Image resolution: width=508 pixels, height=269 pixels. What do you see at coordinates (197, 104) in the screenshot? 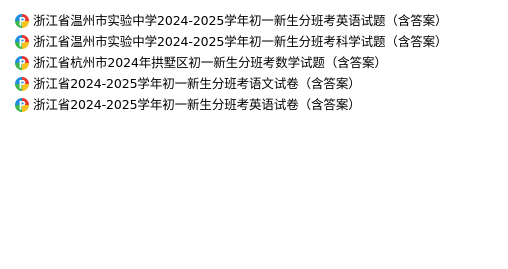
I see `file-name: 浙江省2024-2025学年初一新生分班考英语试卷（含答案）` at bounding box center [197, 104].